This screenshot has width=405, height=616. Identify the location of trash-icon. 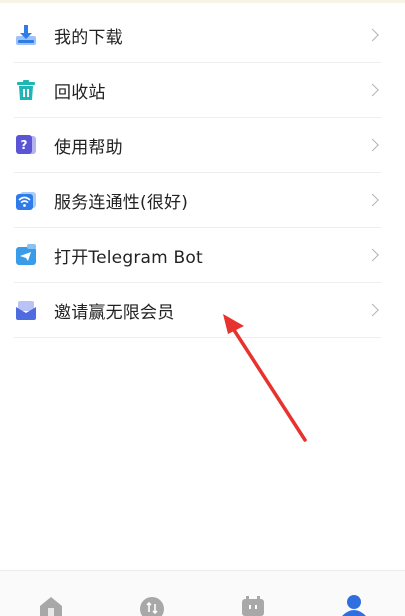
(26, 90).